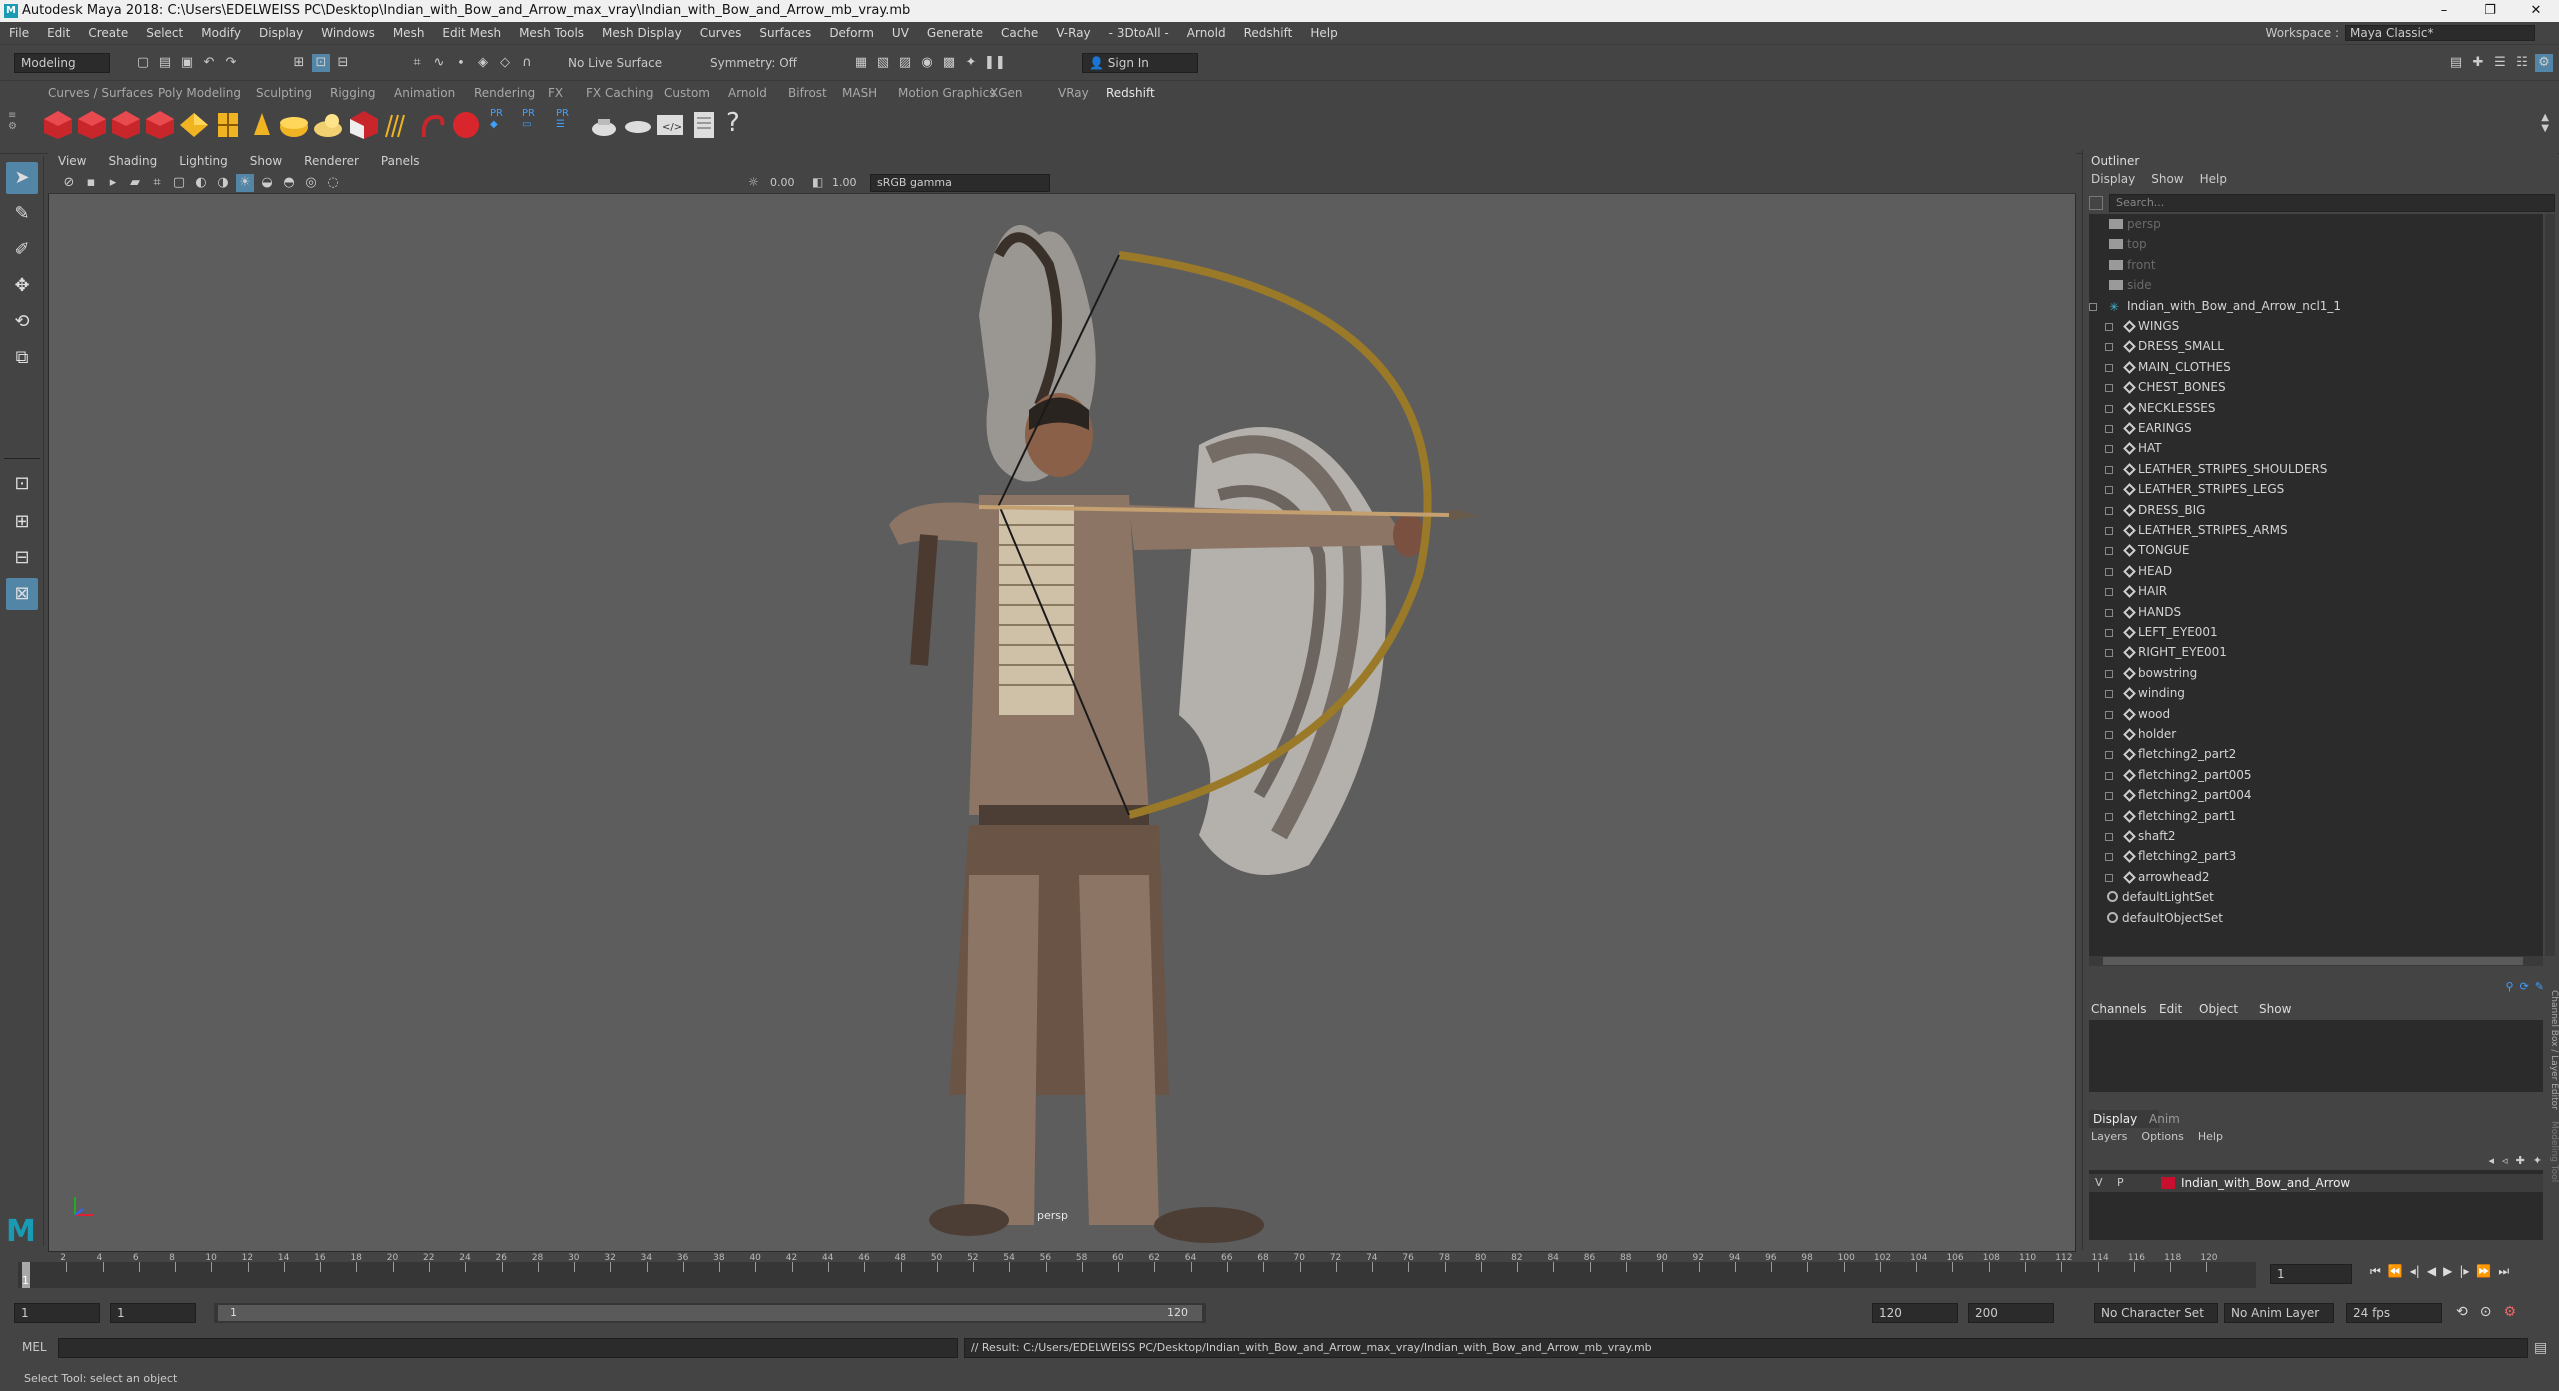 The width and height of the screenshot is (2559, 1391). What do you see at coordinates (710, 1313) in the screenshot?
I see `range-slider-track: 1 120` at bounding box center [710, 1313].